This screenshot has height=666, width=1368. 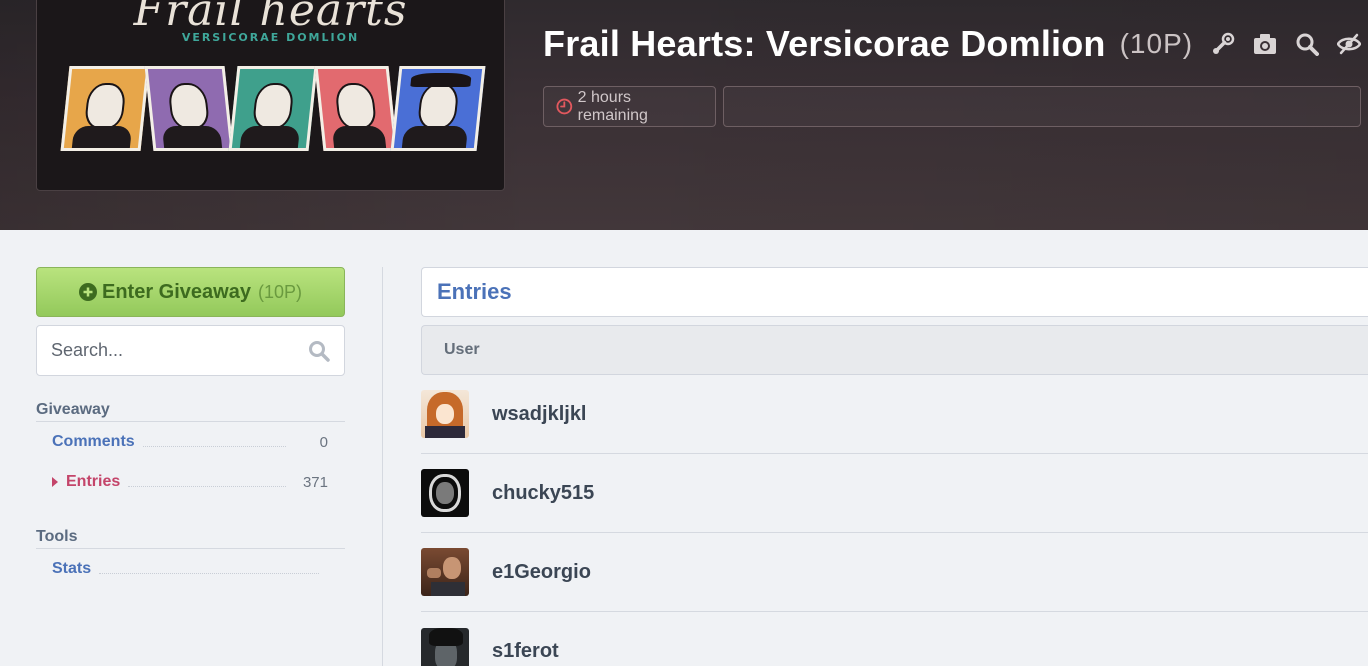 I want to click on sidebar-item-label: Comments, so click(x=93, y=441).